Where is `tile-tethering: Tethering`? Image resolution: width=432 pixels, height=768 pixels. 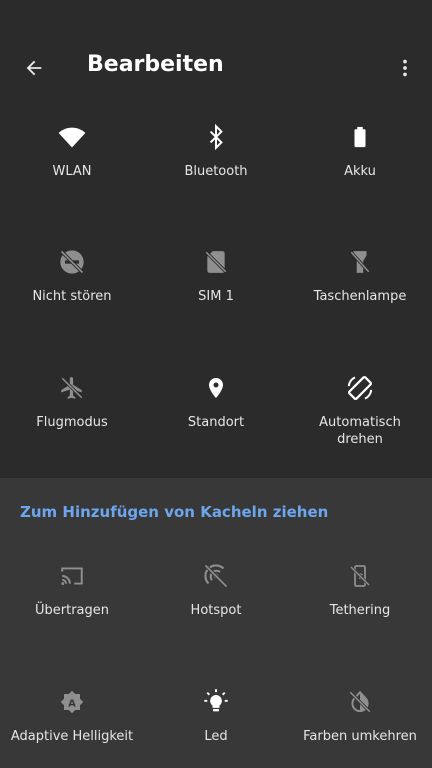
tile-tethering: Tethering is located at coordinates (360, 615).